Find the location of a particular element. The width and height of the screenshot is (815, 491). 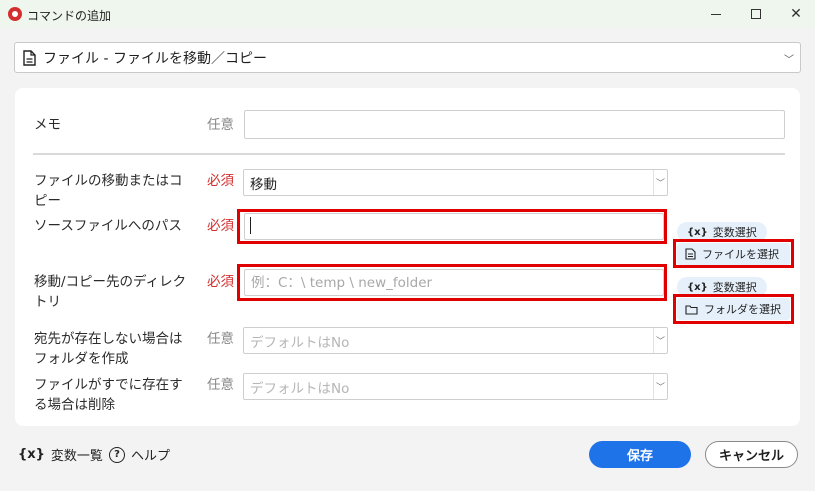

close-icon: ✕ is located at coordinates (796, 14).